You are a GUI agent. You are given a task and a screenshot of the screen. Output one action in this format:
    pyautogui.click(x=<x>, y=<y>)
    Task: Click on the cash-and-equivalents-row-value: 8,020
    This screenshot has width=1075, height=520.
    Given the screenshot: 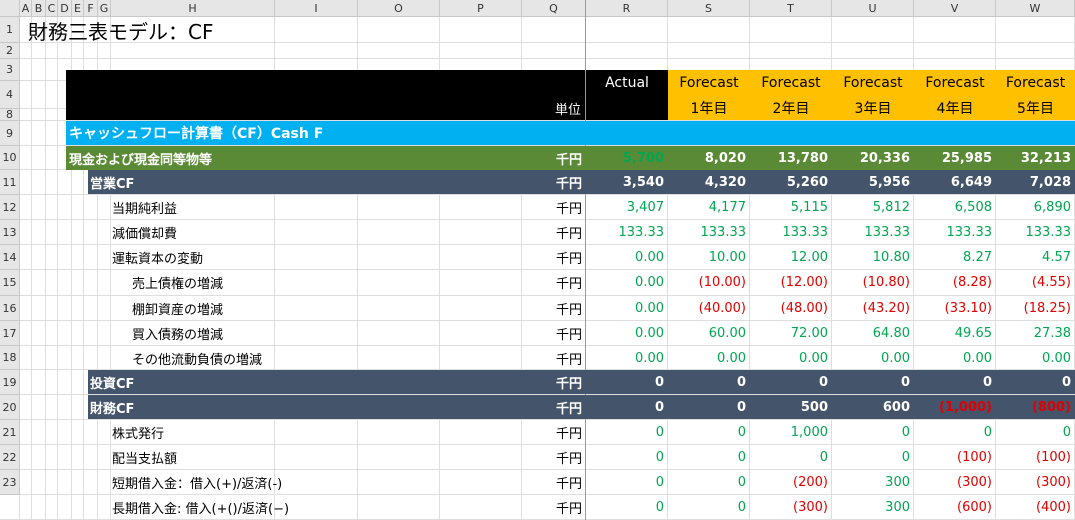 What is the action you would take?
    pyautogui.click(x=709, y=158)
    